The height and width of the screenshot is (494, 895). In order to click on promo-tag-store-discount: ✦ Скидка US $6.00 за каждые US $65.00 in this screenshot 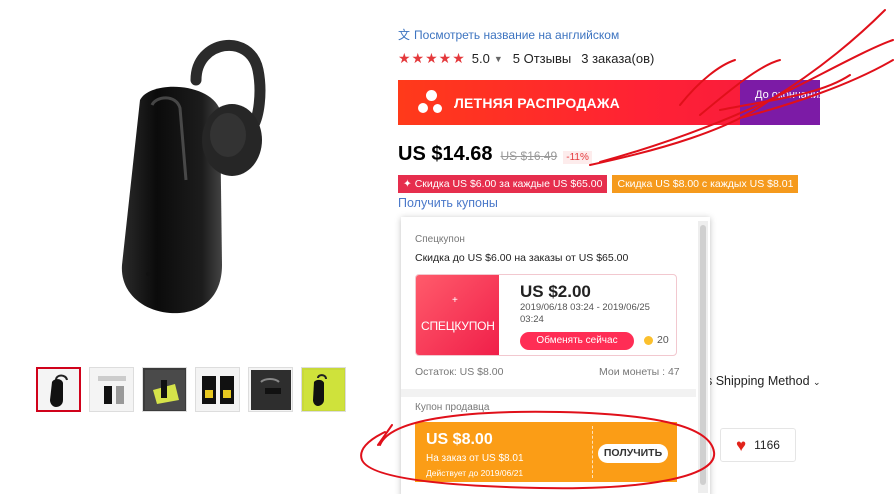, I will do `click(503, 184)`.